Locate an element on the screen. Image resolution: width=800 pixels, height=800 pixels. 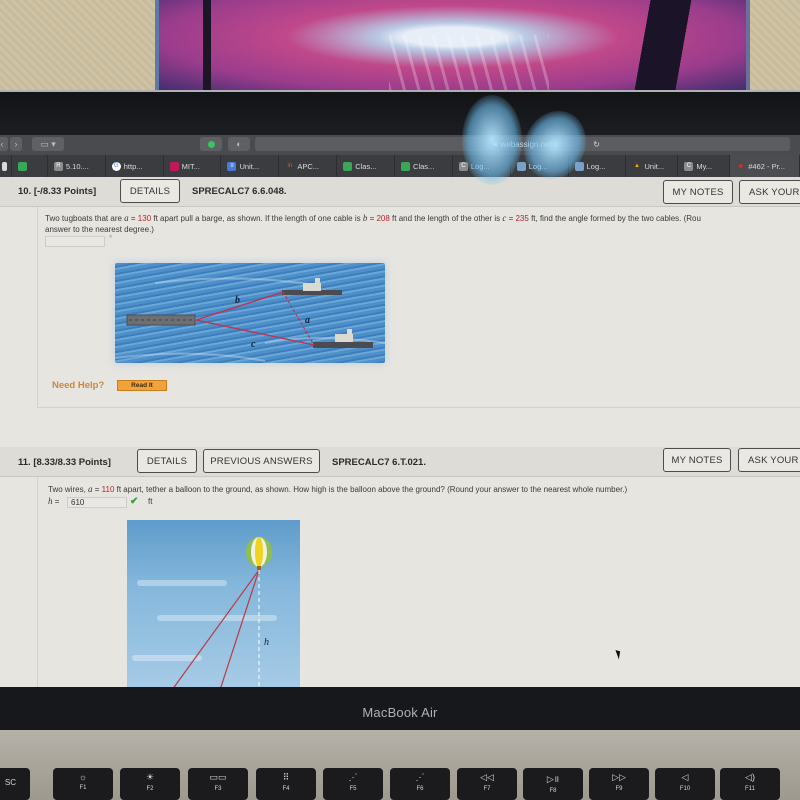
question-11-details-button: DETAILS is located at coordinates (167, 461).